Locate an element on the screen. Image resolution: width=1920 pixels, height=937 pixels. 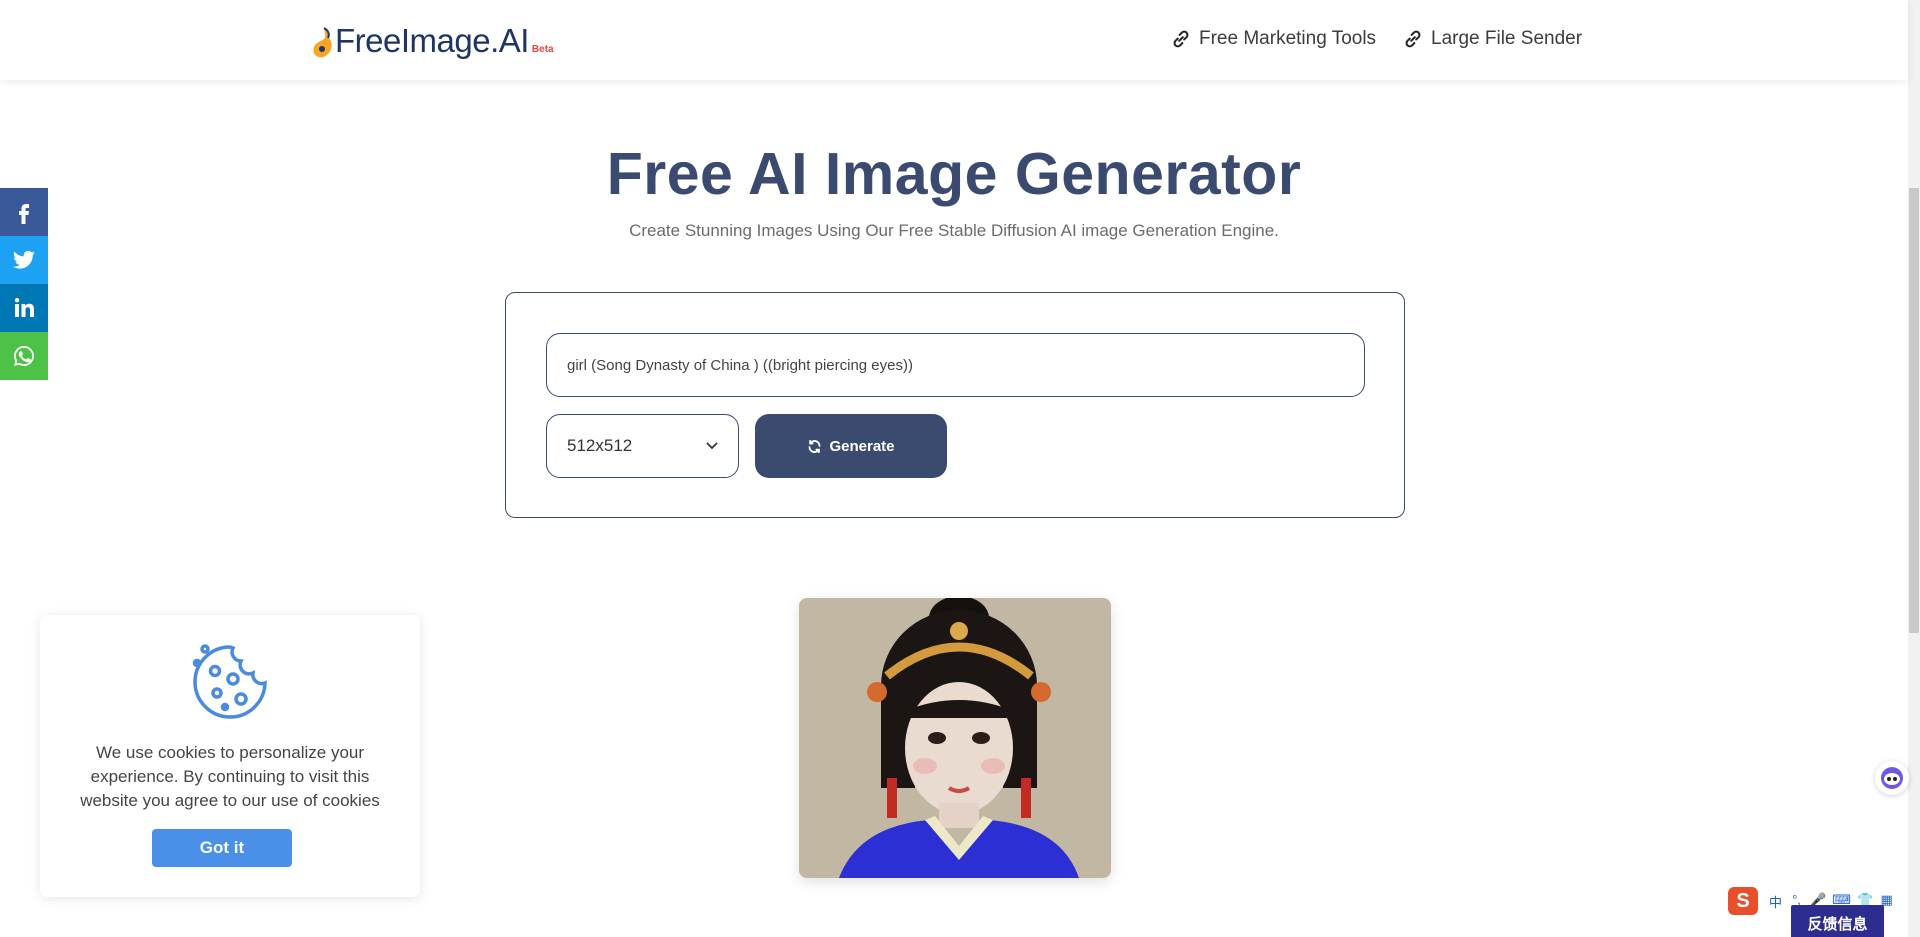
nav-label: Free Marketing Tools is located at coordinates (1288, 38).